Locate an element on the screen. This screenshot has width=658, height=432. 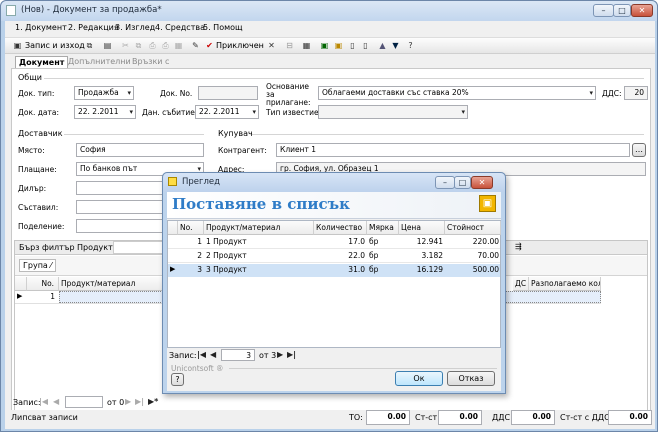
contractor-label: Контрагент: is located at coordinates (242, 150).